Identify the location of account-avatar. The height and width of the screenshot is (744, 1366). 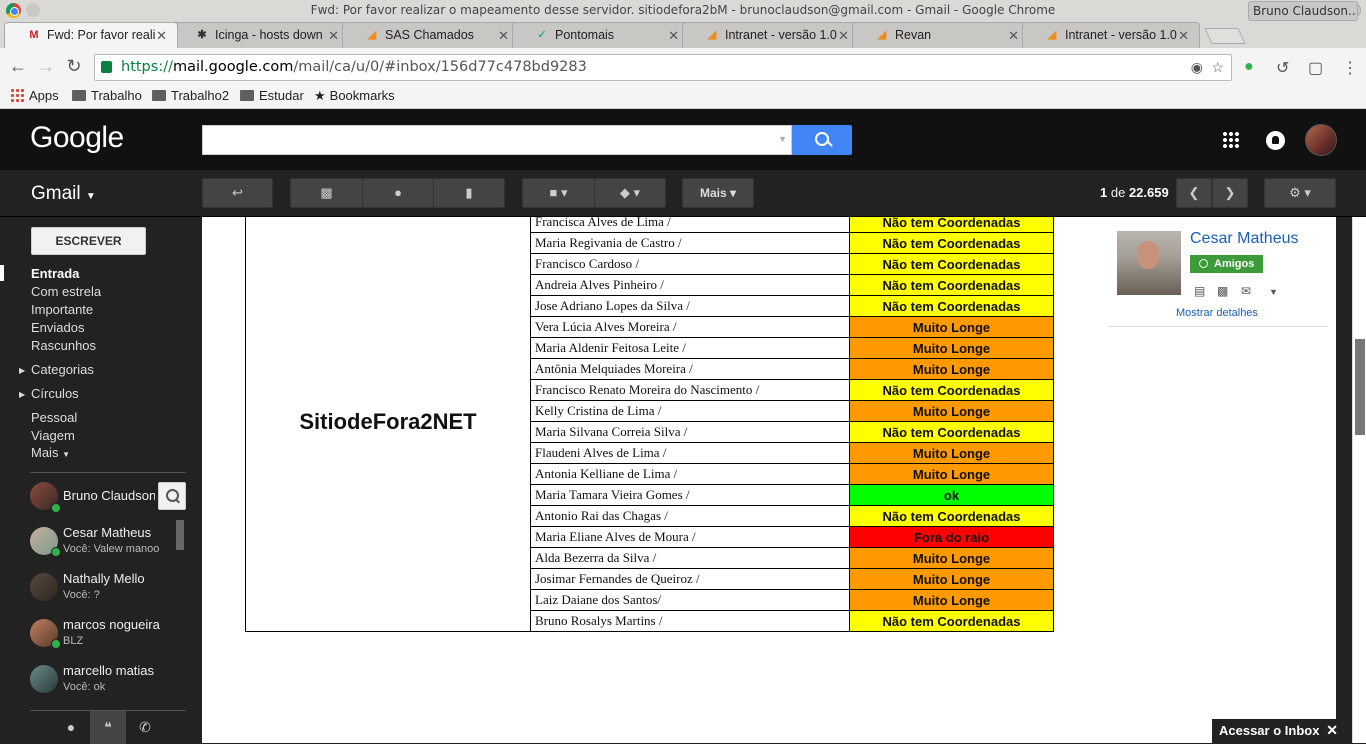
(1321, 140).